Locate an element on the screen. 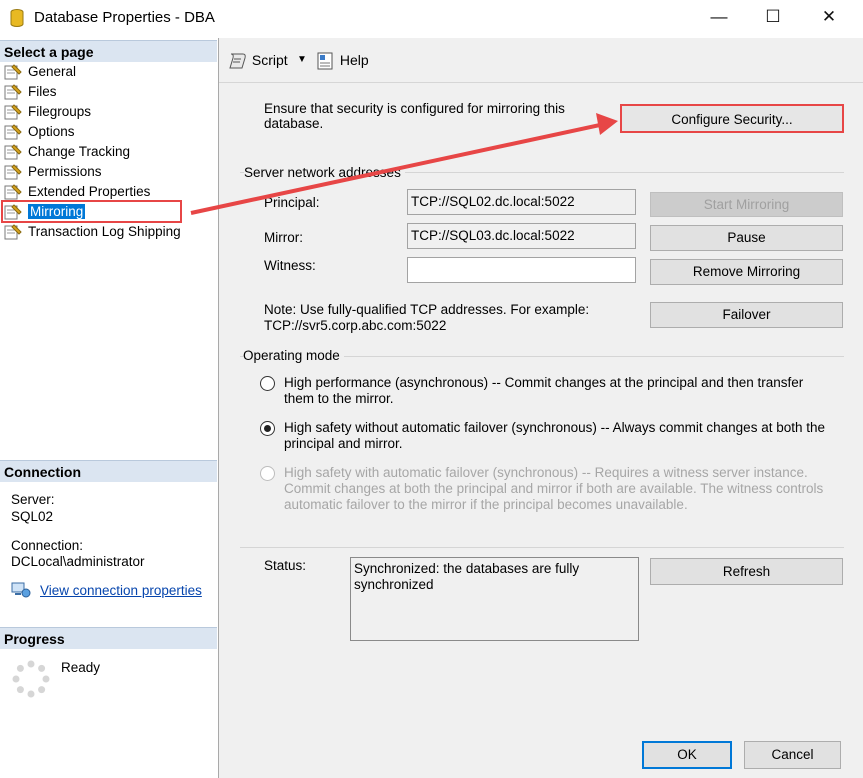  status-label: Status: is located at coordinates (285, 565).